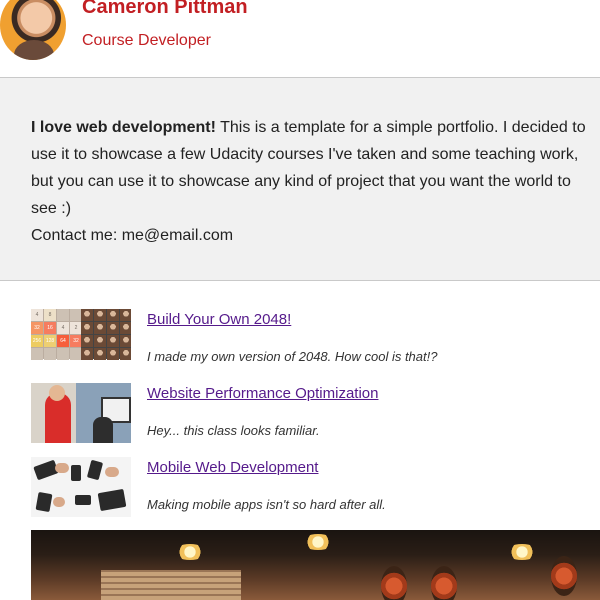  Describe the element at coordinates (33, 30) in the screenshot. I see `avatar` at that location.